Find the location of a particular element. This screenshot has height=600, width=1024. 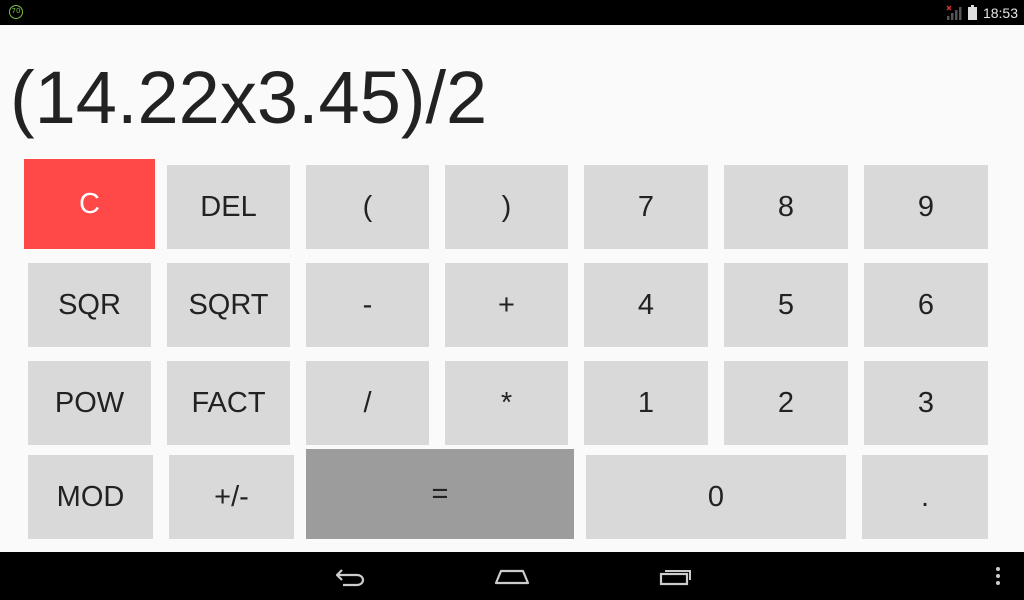

navigation-bar is located at coordinates (512, 576).